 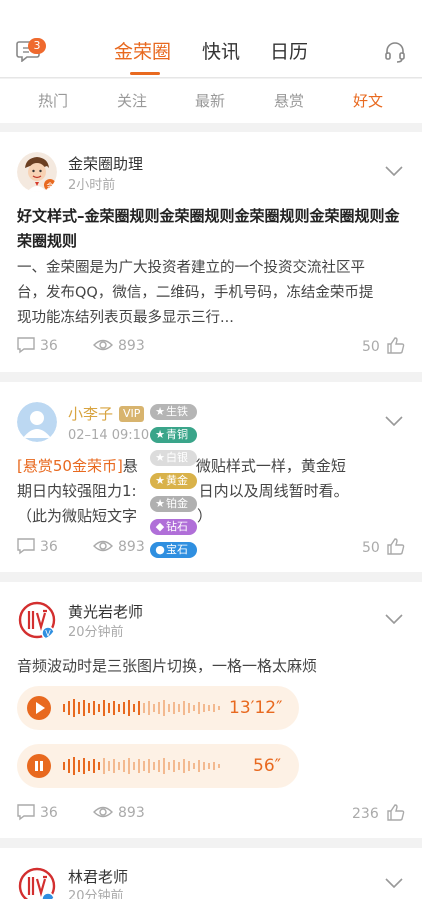 What do you see at coordinates (50, 185) in the screenshot?
I see `svg-text: 金` at bounding box center [50, 185].